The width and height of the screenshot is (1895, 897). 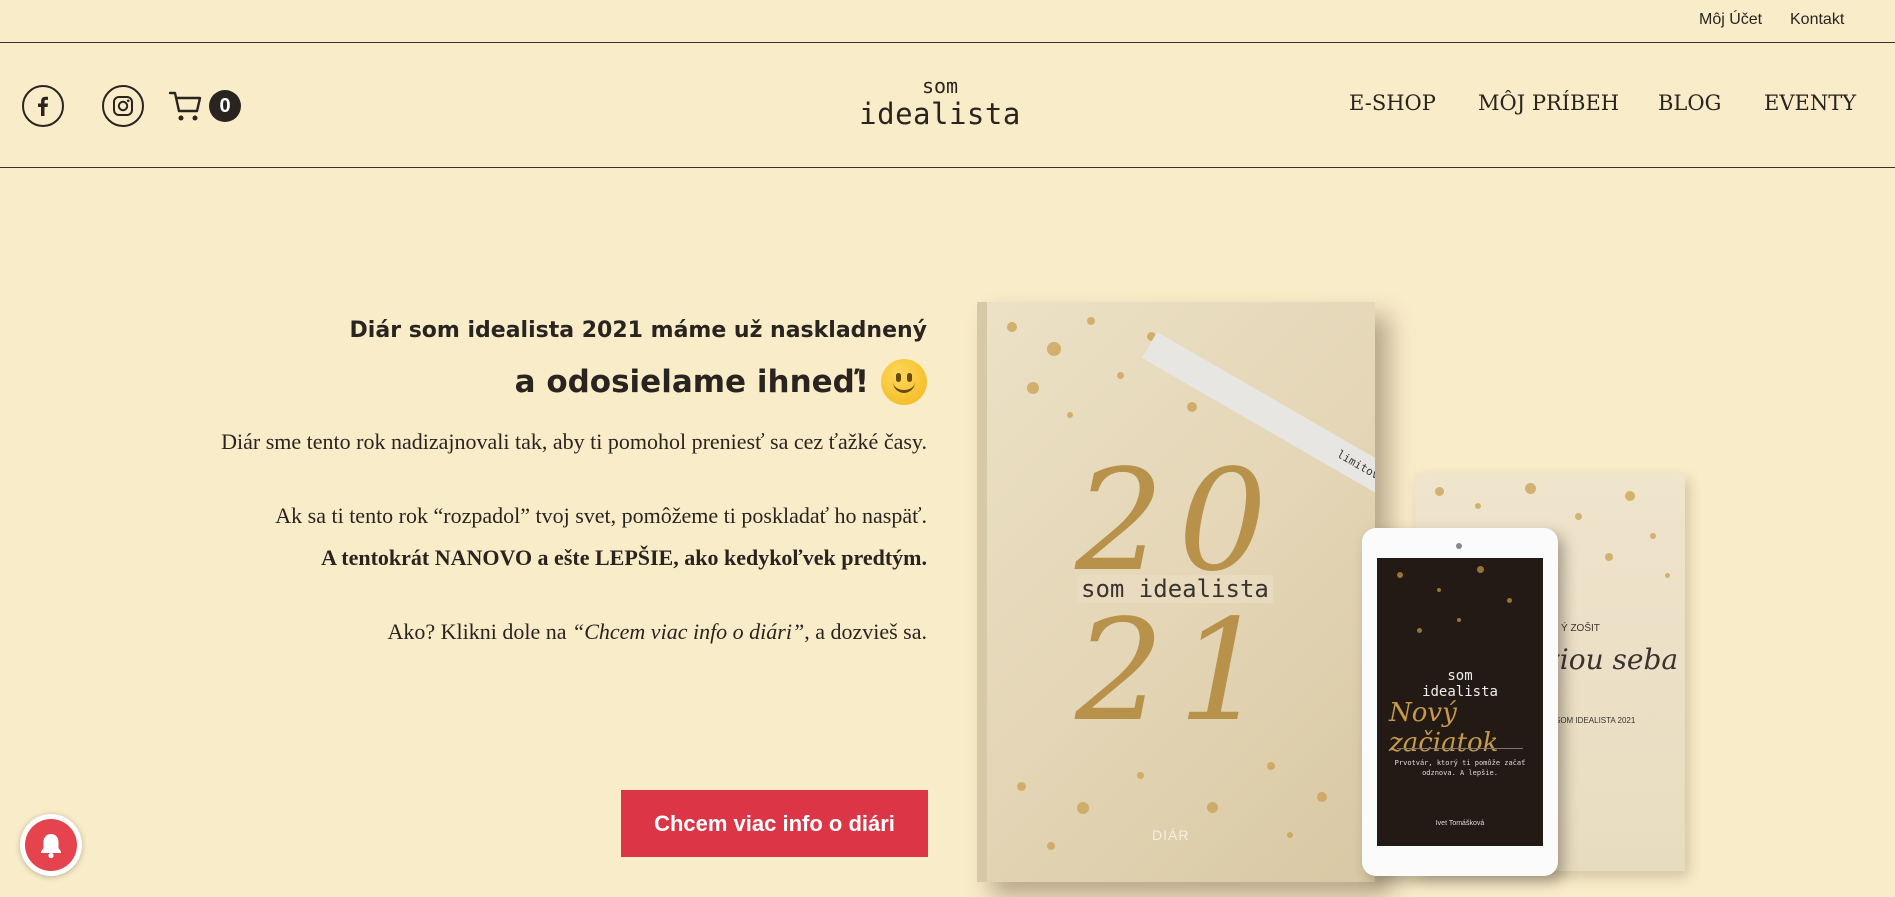 I want to click on tablet-author: Ivet Tomášková, so click(x=1460, y=823).